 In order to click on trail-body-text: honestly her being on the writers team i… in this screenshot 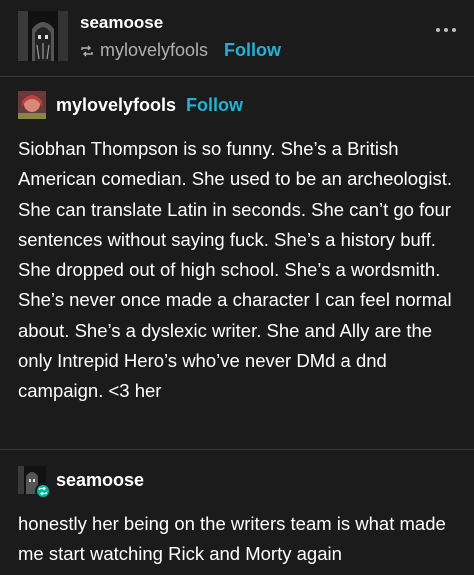, I will do `click(232, 539)`.